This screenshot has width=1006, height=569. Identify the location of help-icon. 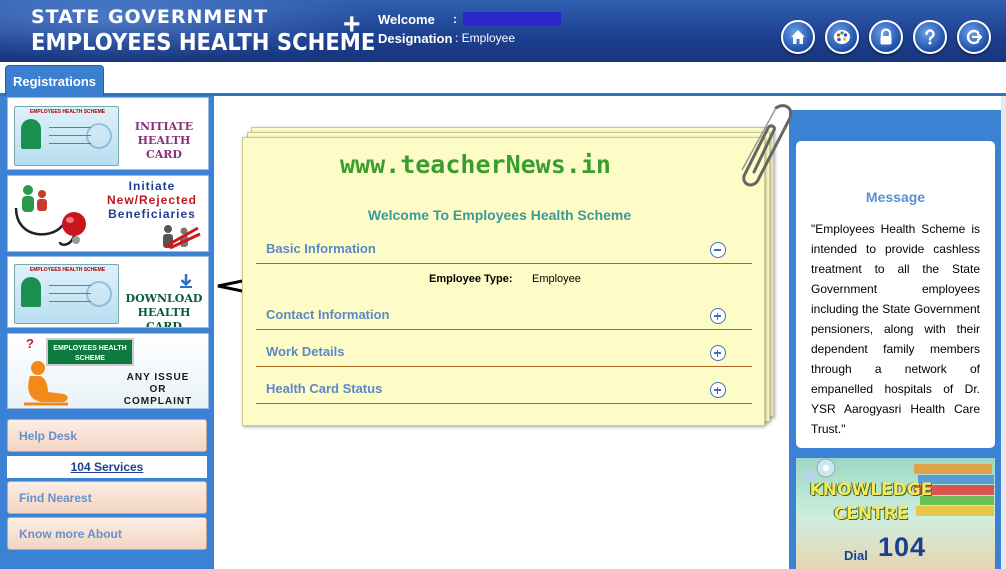
(930, 37).